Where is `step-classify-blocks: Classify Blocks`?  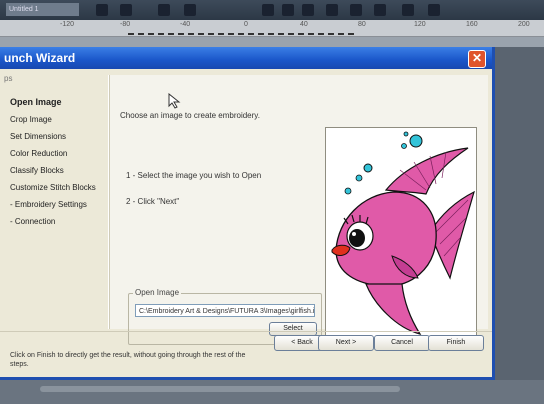 step-classify-blocks: Classify Blocks is located at coordinates (37, 170).